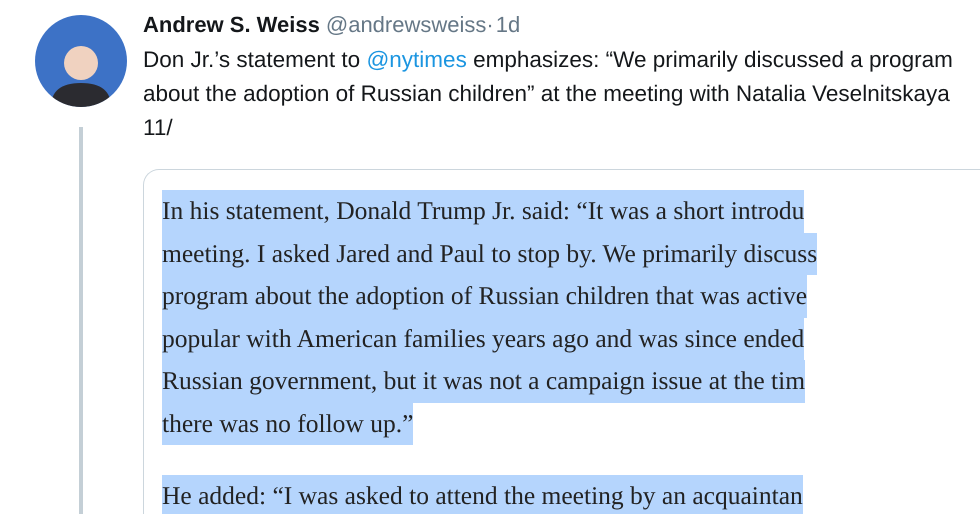 The image size is (980, 514). What do you see at coordinates (231, 25) in the screenshot?
I see `author-name: Andrew S. Weiss` at bounding box center [231, 25].